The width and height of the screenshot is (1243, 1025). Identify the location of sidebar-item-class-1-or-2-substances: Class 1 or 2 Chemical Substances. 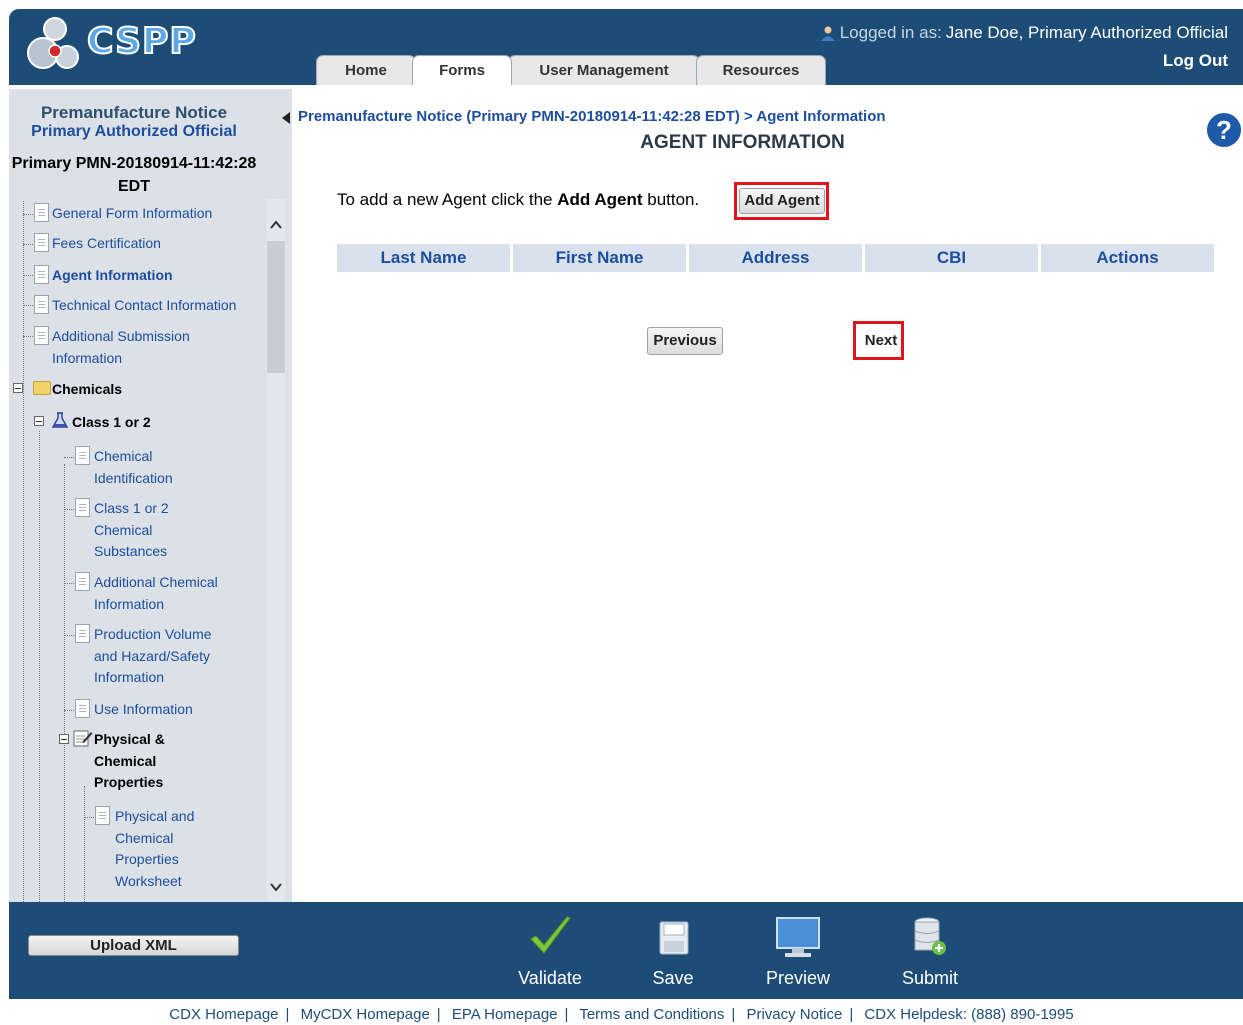
(139, 530).